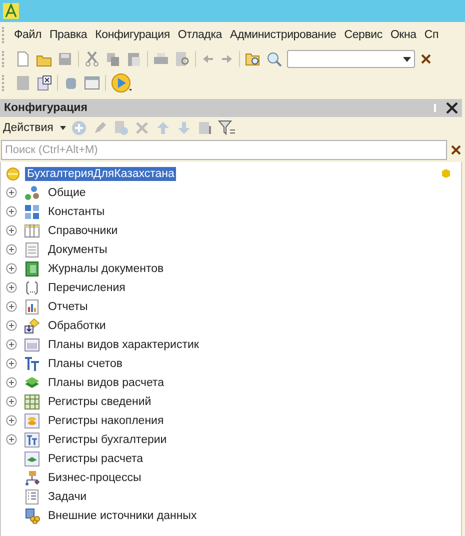  I want to click on menu-item: Администрирование, so click(283, 34).